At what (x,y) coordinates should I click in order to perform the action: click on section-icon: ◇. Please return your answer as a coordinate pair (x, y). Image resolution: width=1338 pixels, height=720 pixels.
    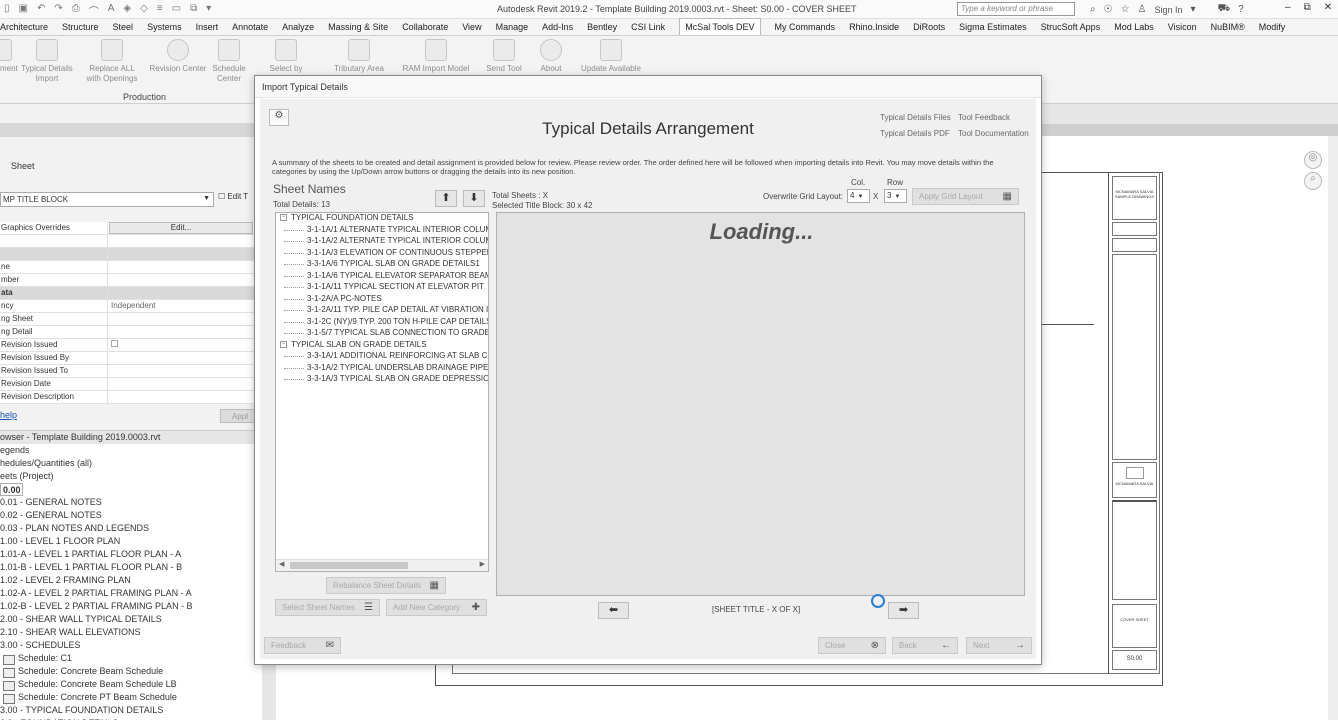
    Looking at the image, I should click on (144, 10).